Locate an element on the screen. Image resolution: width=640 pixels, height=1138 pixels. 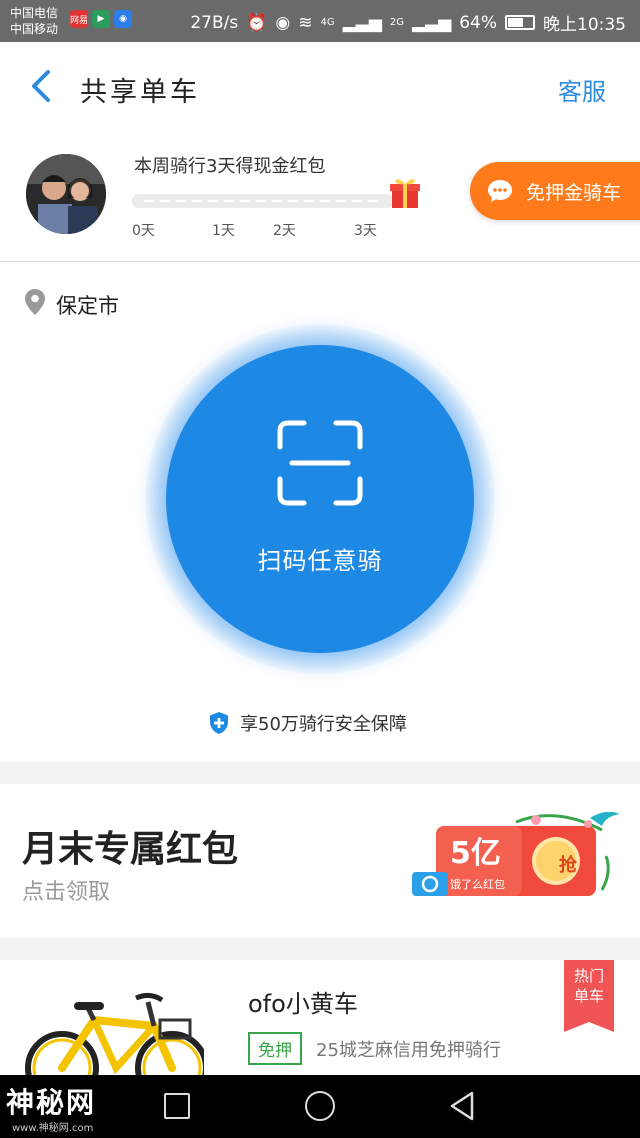
deposit-free-label: 免押金骑车 is located at coordinates (574, 192).